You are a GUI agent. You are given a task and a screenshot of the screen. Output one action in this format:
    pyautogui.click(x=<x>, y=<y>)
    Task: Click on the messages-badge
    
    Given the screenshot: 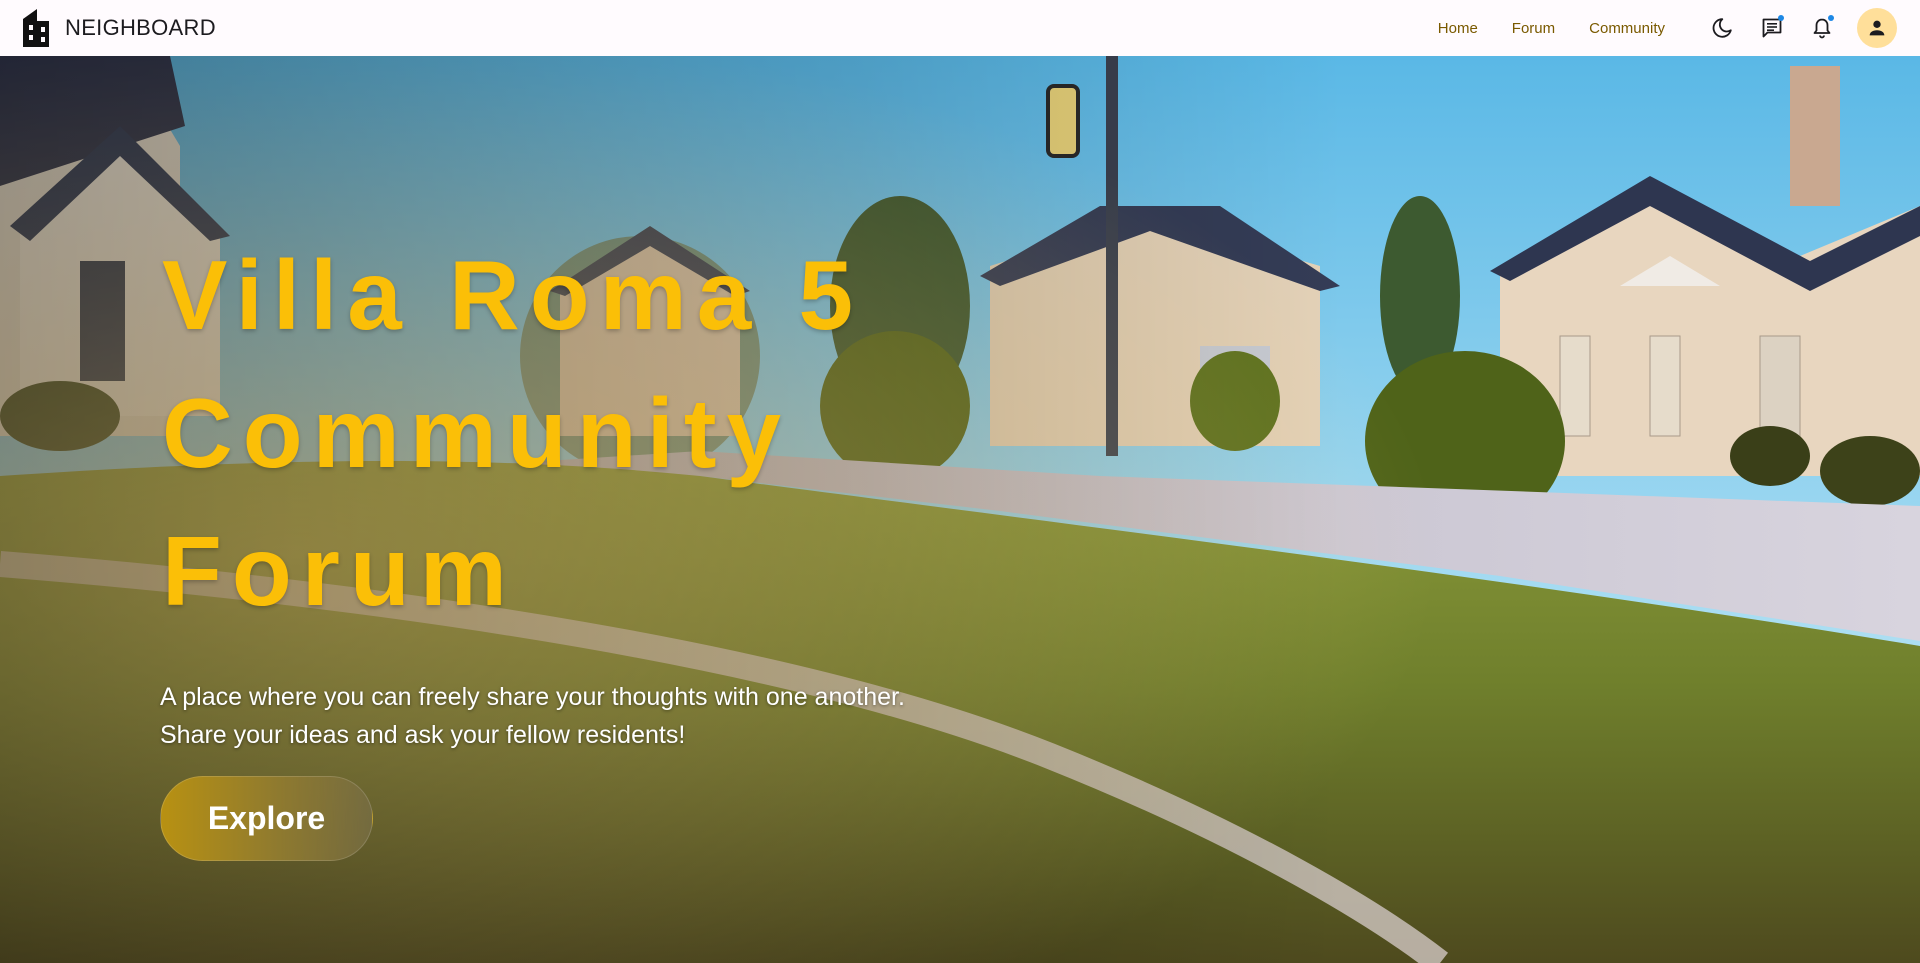 What is the action you would take?
    pyautogui.click(x=1781, y=18)
    